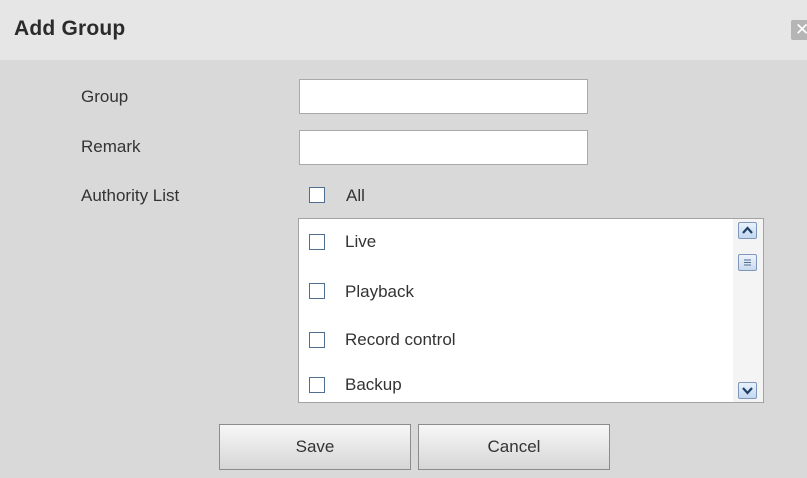 The image size is (807, 478). Describe the element at coordinates (355, 195) in the screenshot. I see `all-checkbox-label: All` at that location.